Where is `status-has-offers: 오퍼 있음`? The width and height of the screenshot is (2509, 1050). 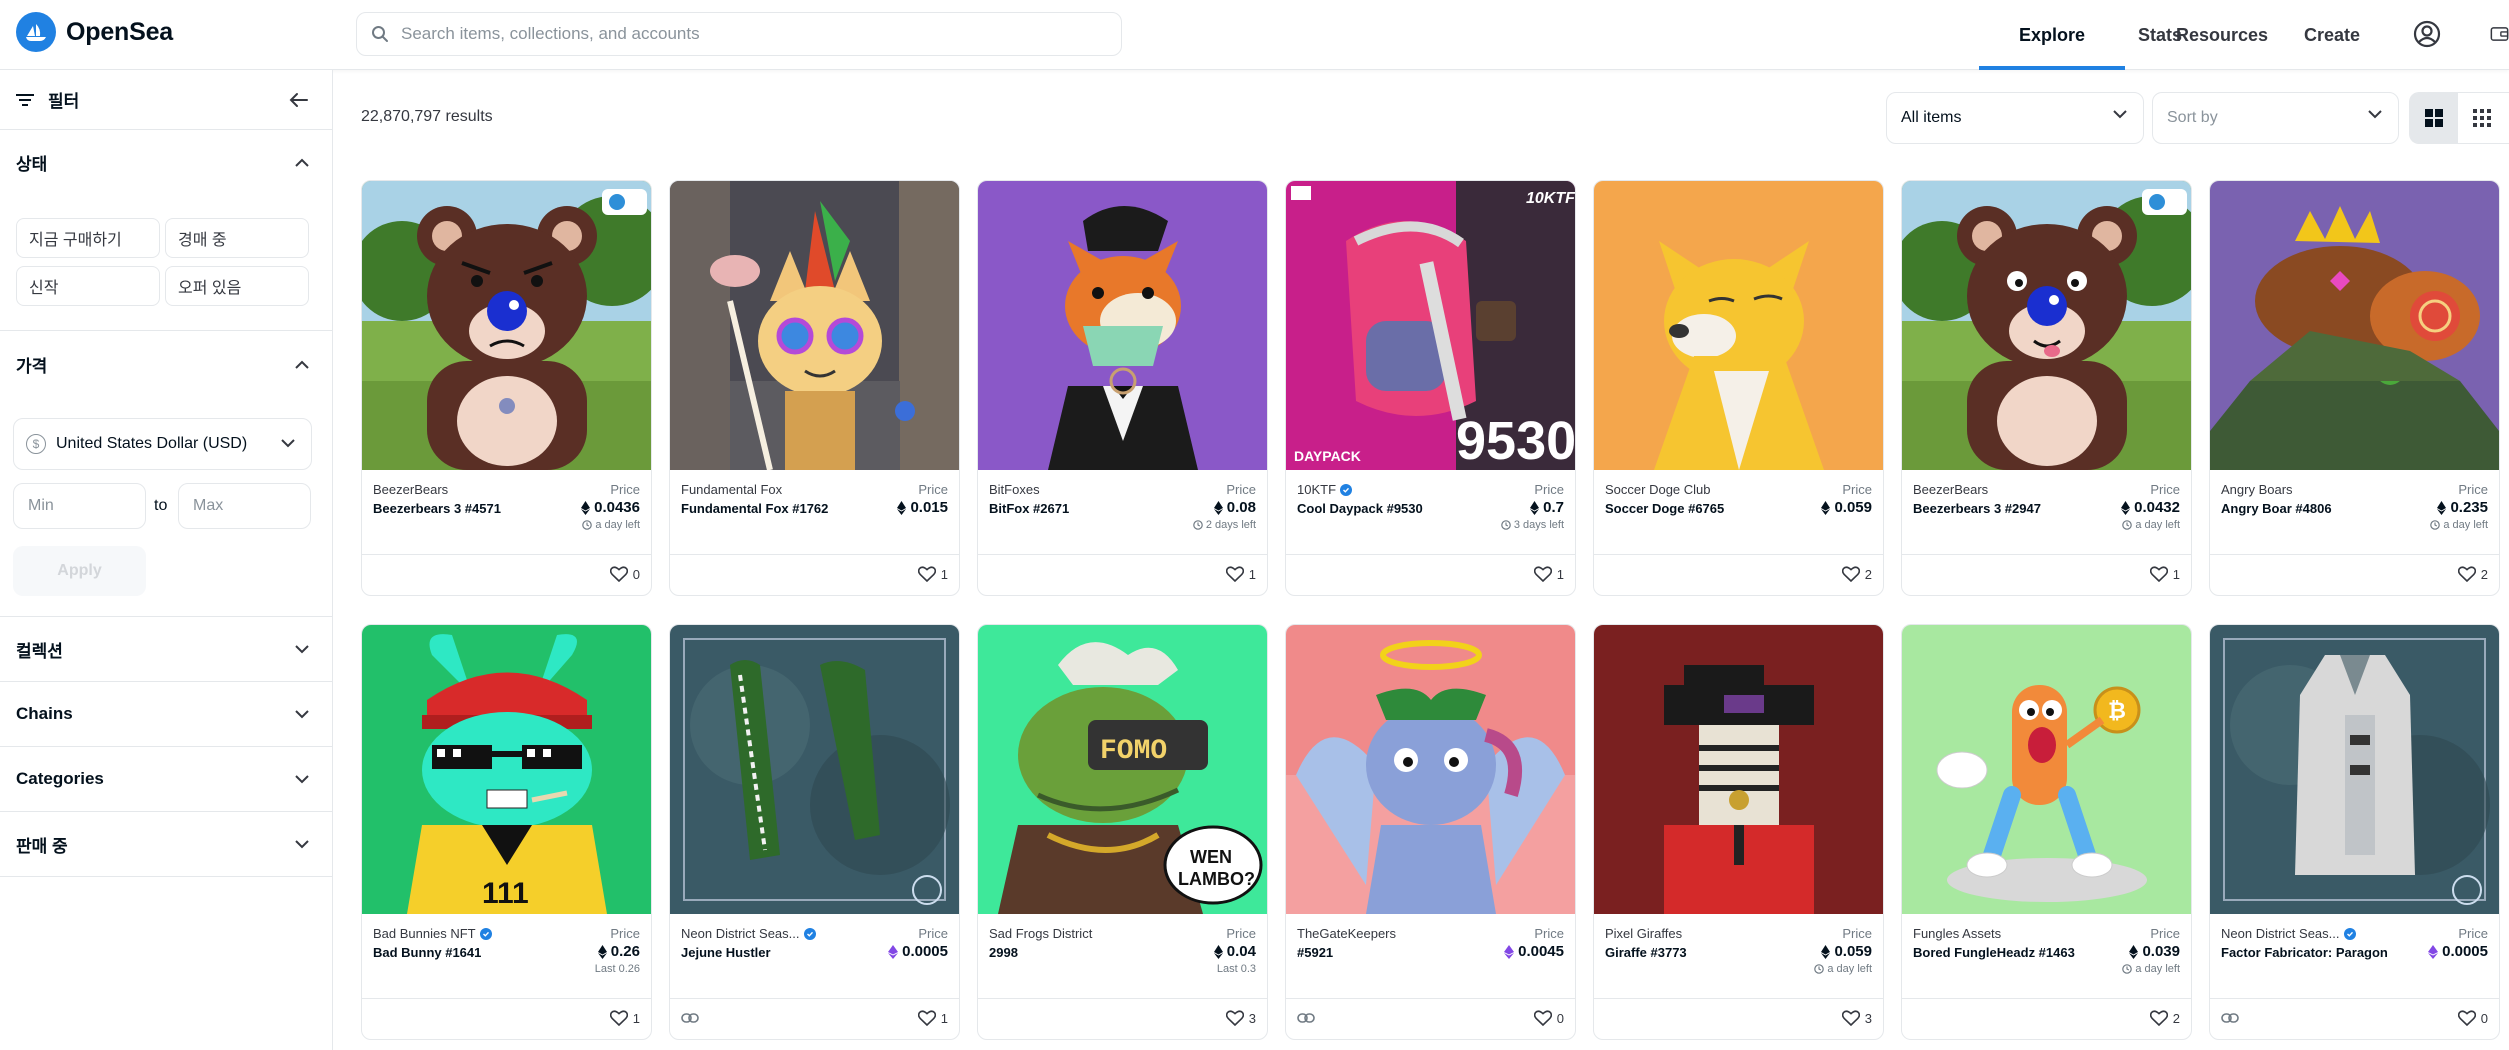
status-has-offers: 오퍼 있음 is located at coordinates (237, 286).